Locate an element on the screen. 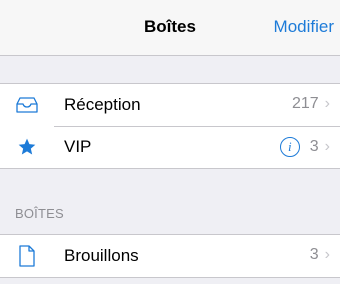 This screenshot has width=340, height=284. mailbox-row-vip: VIP i 3 › is located at coordinates (170, 147).